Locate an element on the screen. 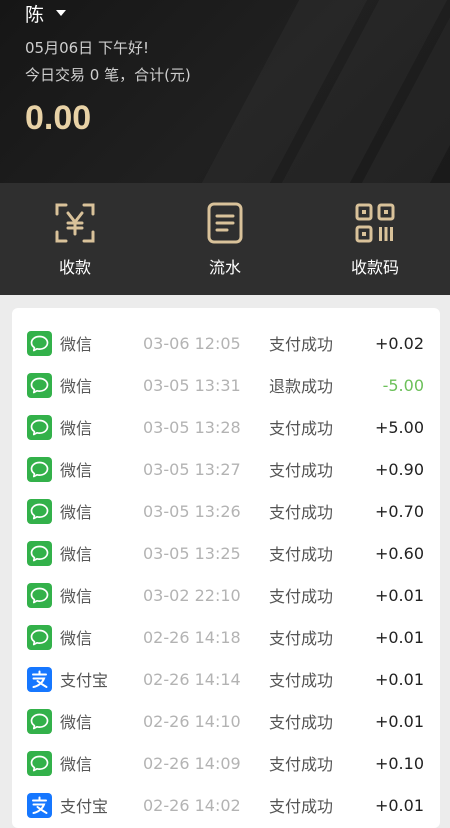 The height and width of the screenshot is (828, 450). transaction-row: 支付宝 02-26 14:14 支付成功 +0.01 is located at coordinates (226, 679).